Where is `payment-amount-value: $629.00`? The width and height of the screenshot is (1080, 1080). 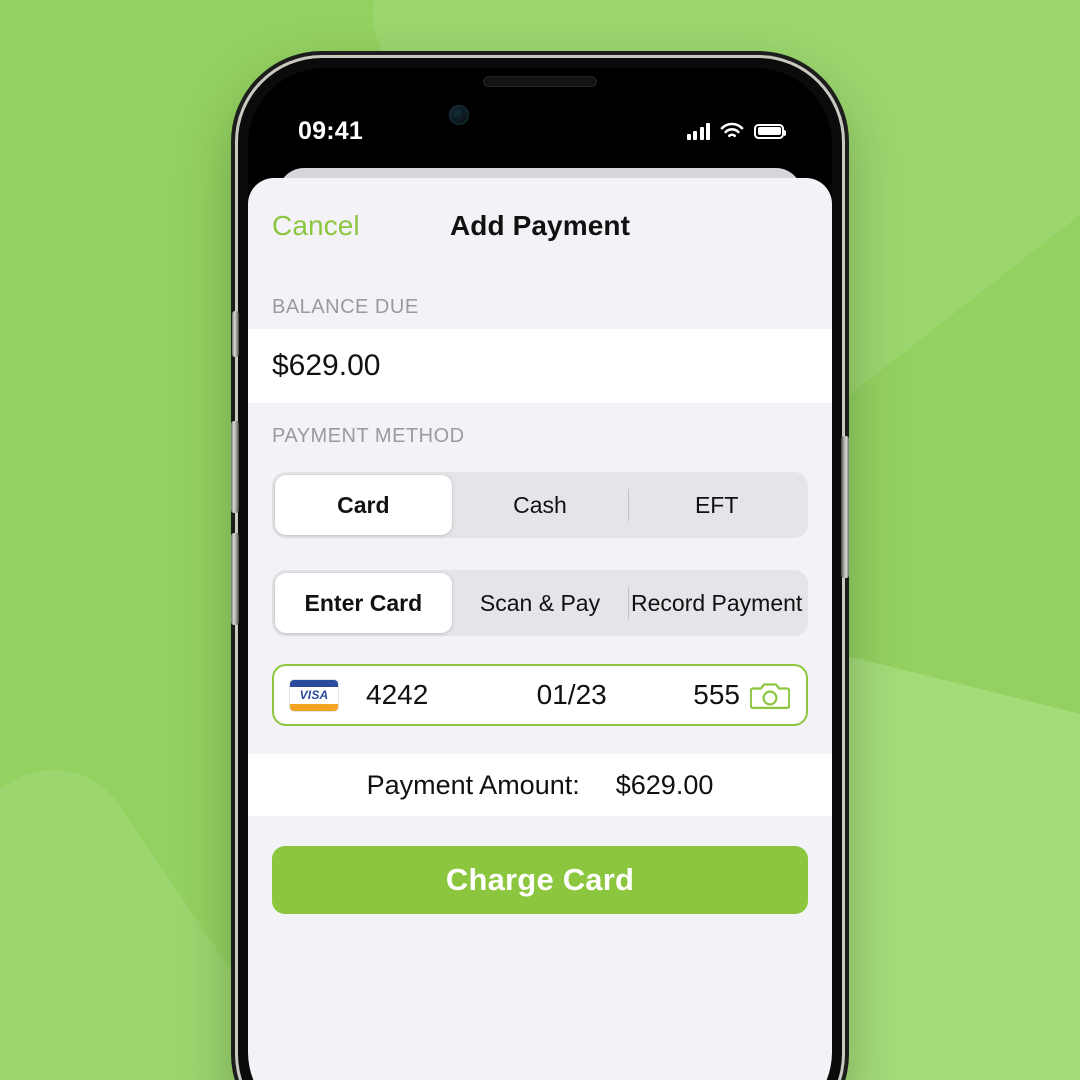 payment-amount-value: $629.00 is located at coordinates (664, 784).